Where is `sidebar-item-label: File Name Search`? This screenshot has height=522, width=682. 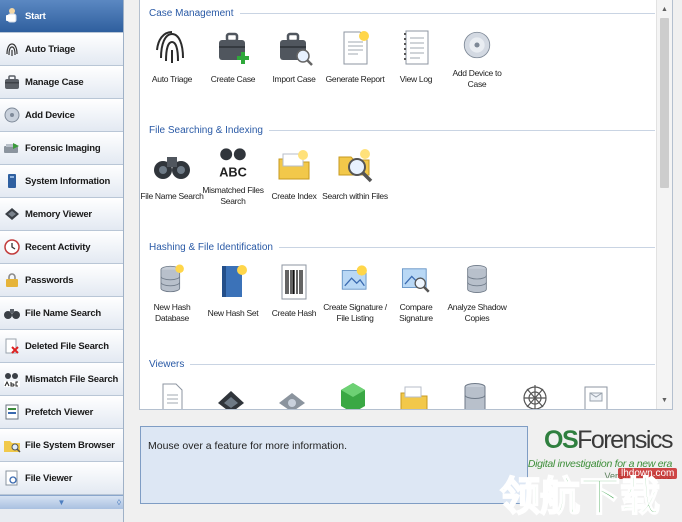
sidebar-item-label: File Name Search is located at coordinates (63, 313).